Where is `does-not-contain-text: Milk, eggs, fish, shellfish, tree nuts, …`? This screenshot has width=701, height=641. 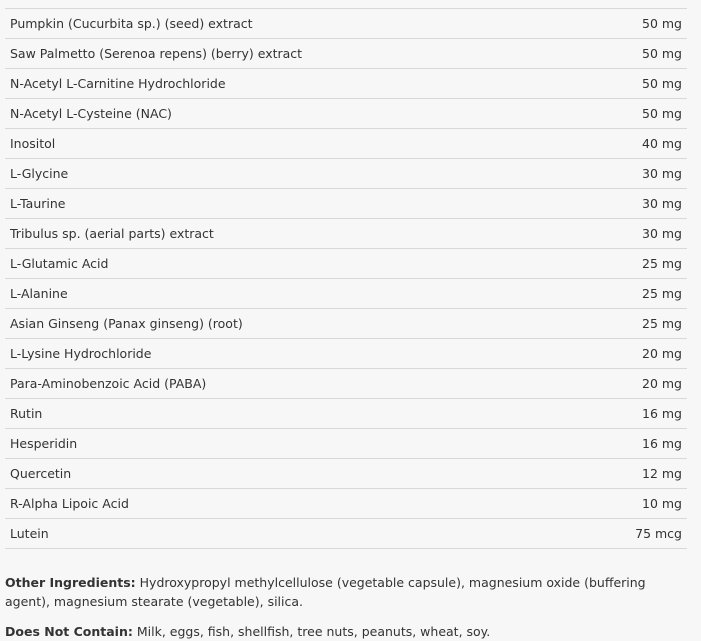
does-not-contain-text: Milk, eggs, fish, shellfish, tree nuts, … is located at coordinates (311, 631).